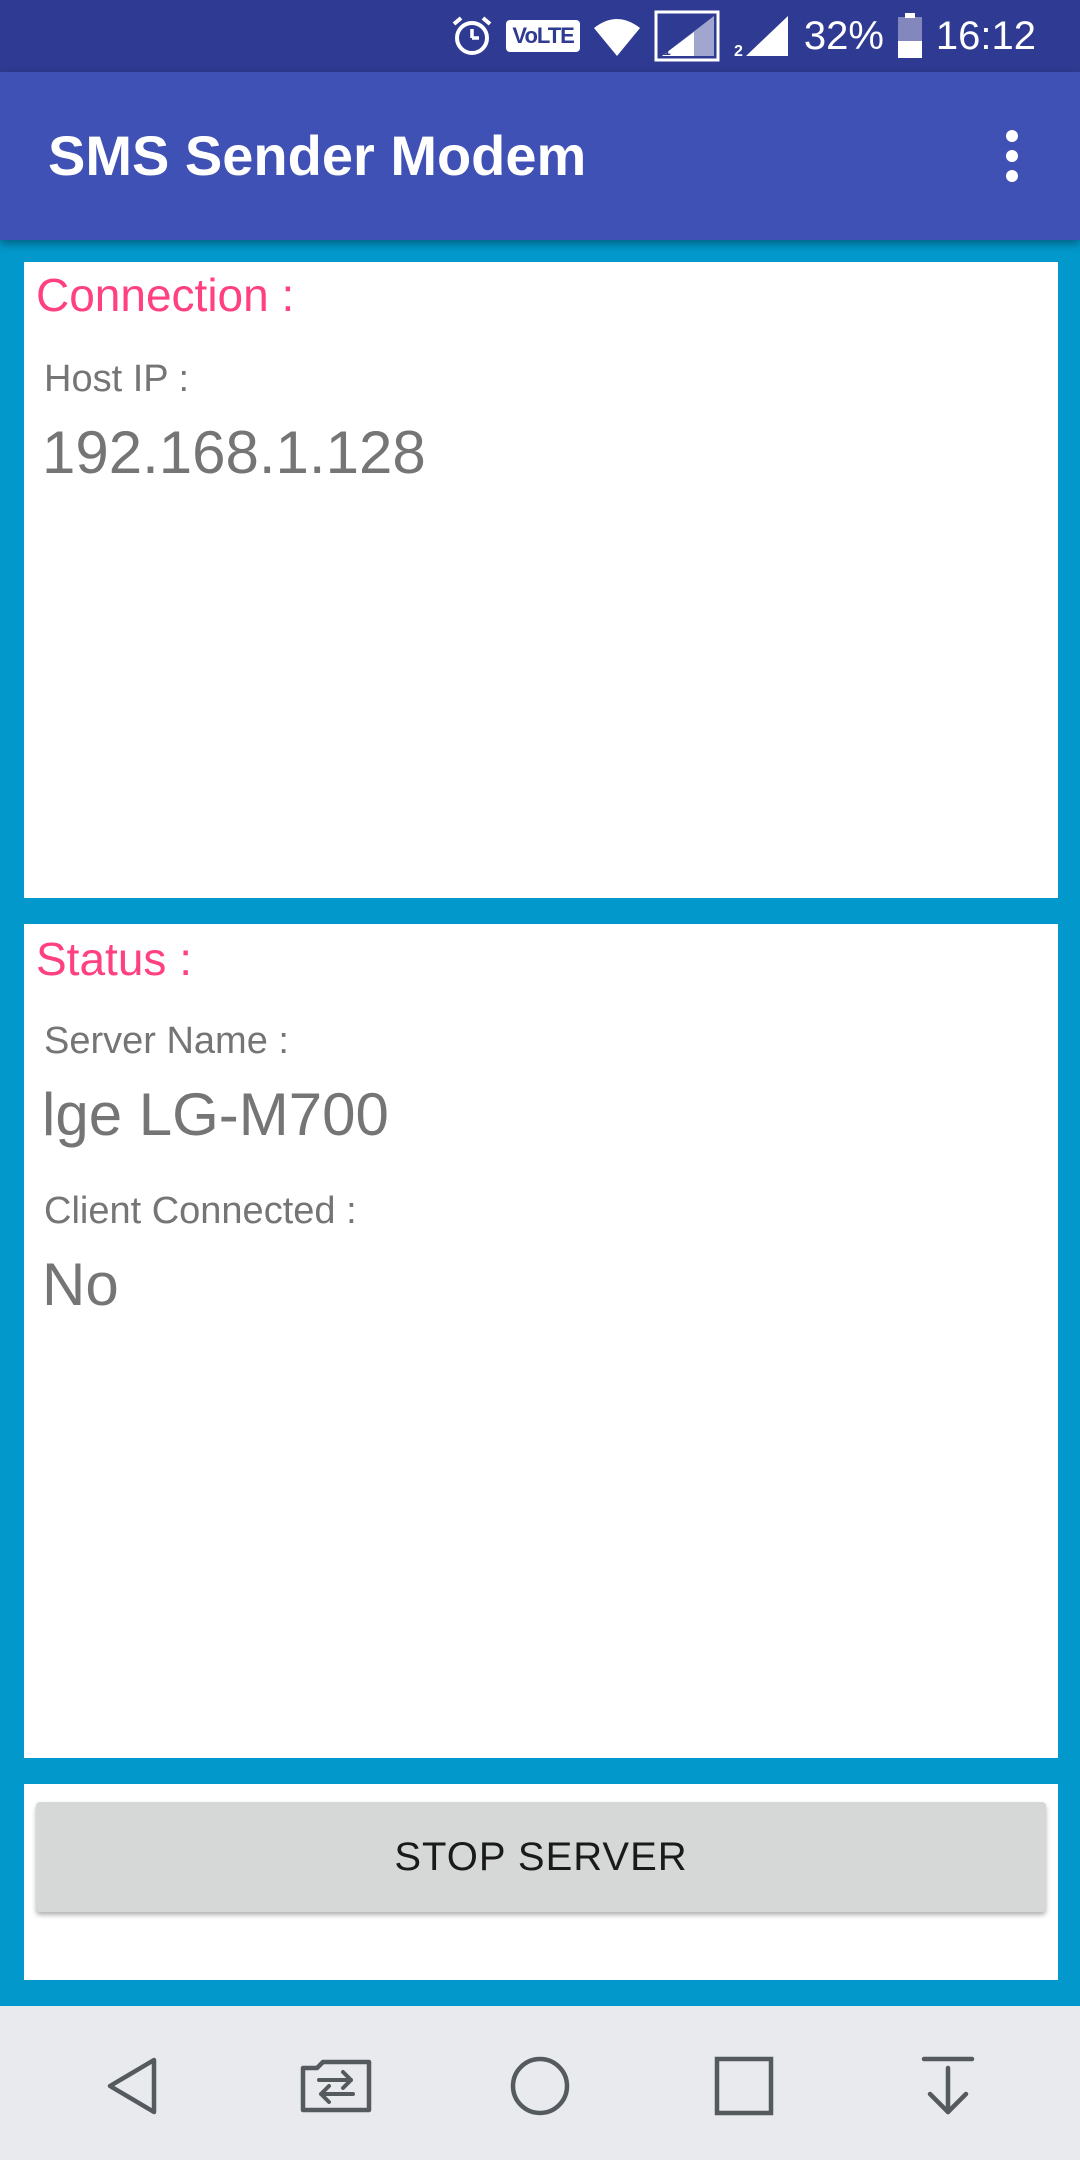 The height and width of the screenshot is (2160, 1080). I want to click on svg-text: 2, so click(738, 51).